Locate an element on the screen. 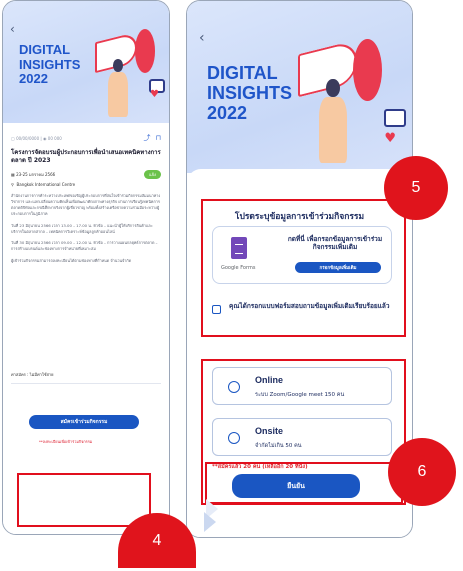  location-row: ⚲ Bangkok International Centre is located at coordinates (86, 184).